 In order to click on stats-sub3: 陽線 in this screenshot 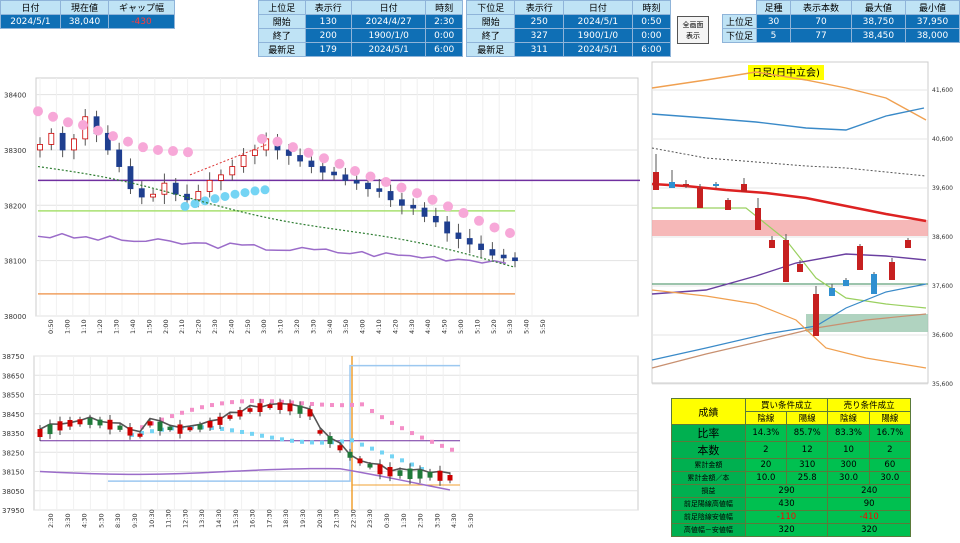, I will do `click(890, 418)`.